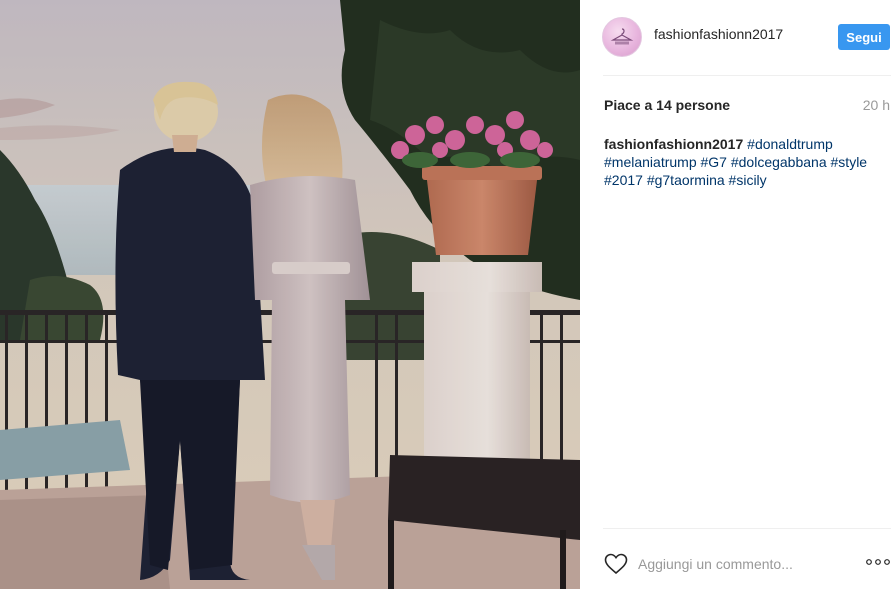  What do you see at coordinates (623, 180) in the screenshot?
I see `hashtag-link: #2017` at bounding box center [623, 180].